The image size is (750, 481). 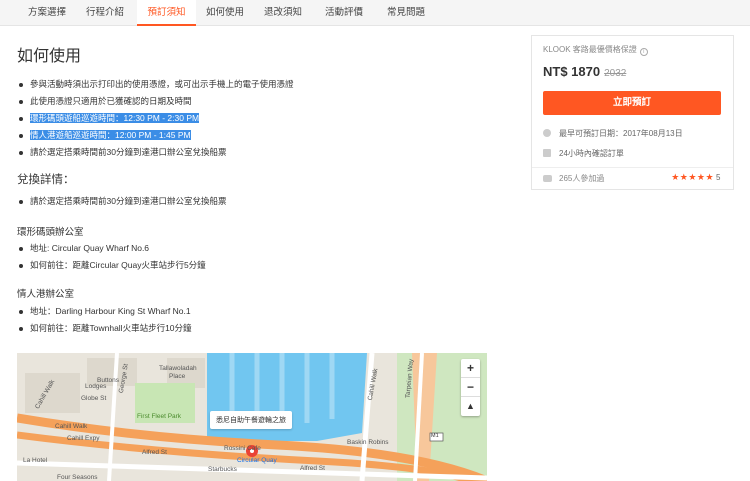 What do you see at coordinates (283, 13) in the screenshot?
I see `tab-cancellation: 退改須知` at bounding box center [283, 13].